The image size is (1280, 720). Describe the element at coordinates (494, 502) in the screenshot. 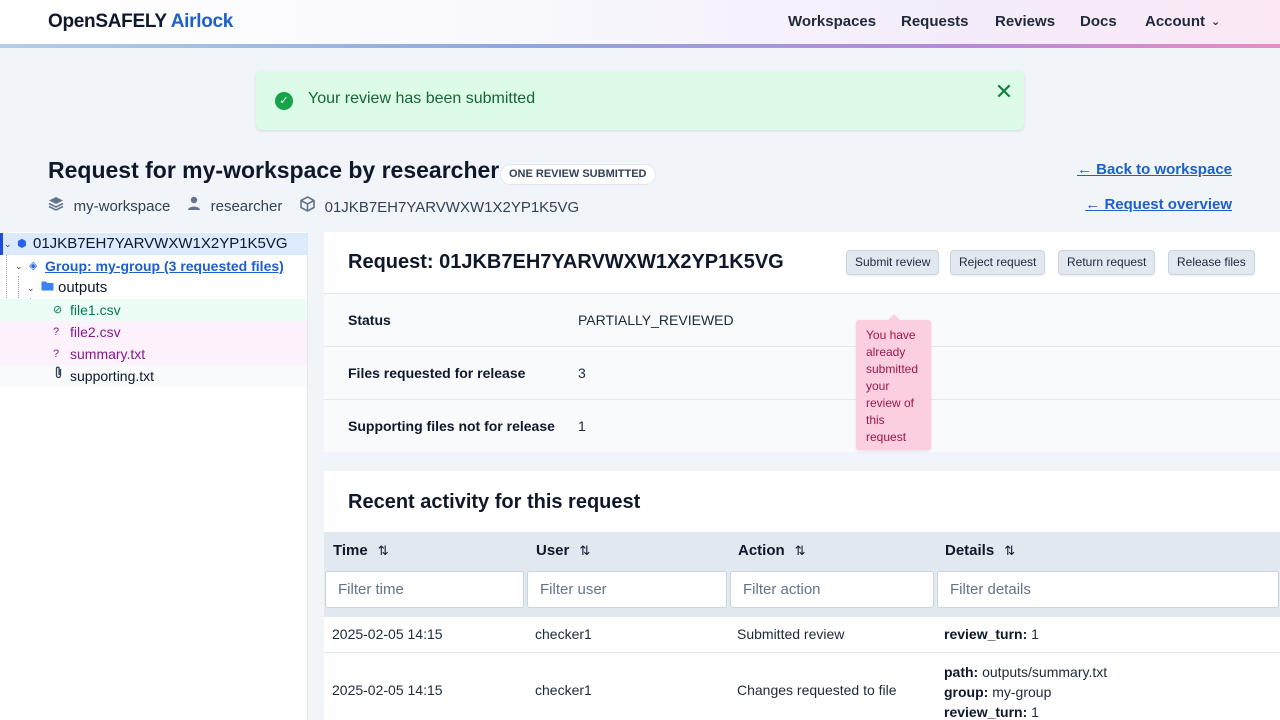

I see `activity-title: Recent activity for this request` at that location.